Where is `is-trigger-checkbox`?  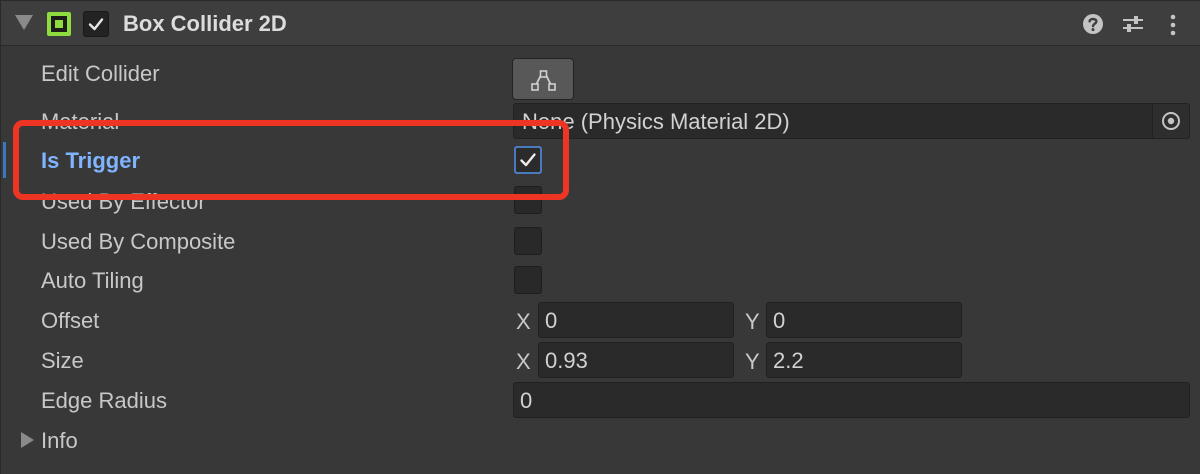
is-trigger-checkbox is located at coordinates (528, 160).